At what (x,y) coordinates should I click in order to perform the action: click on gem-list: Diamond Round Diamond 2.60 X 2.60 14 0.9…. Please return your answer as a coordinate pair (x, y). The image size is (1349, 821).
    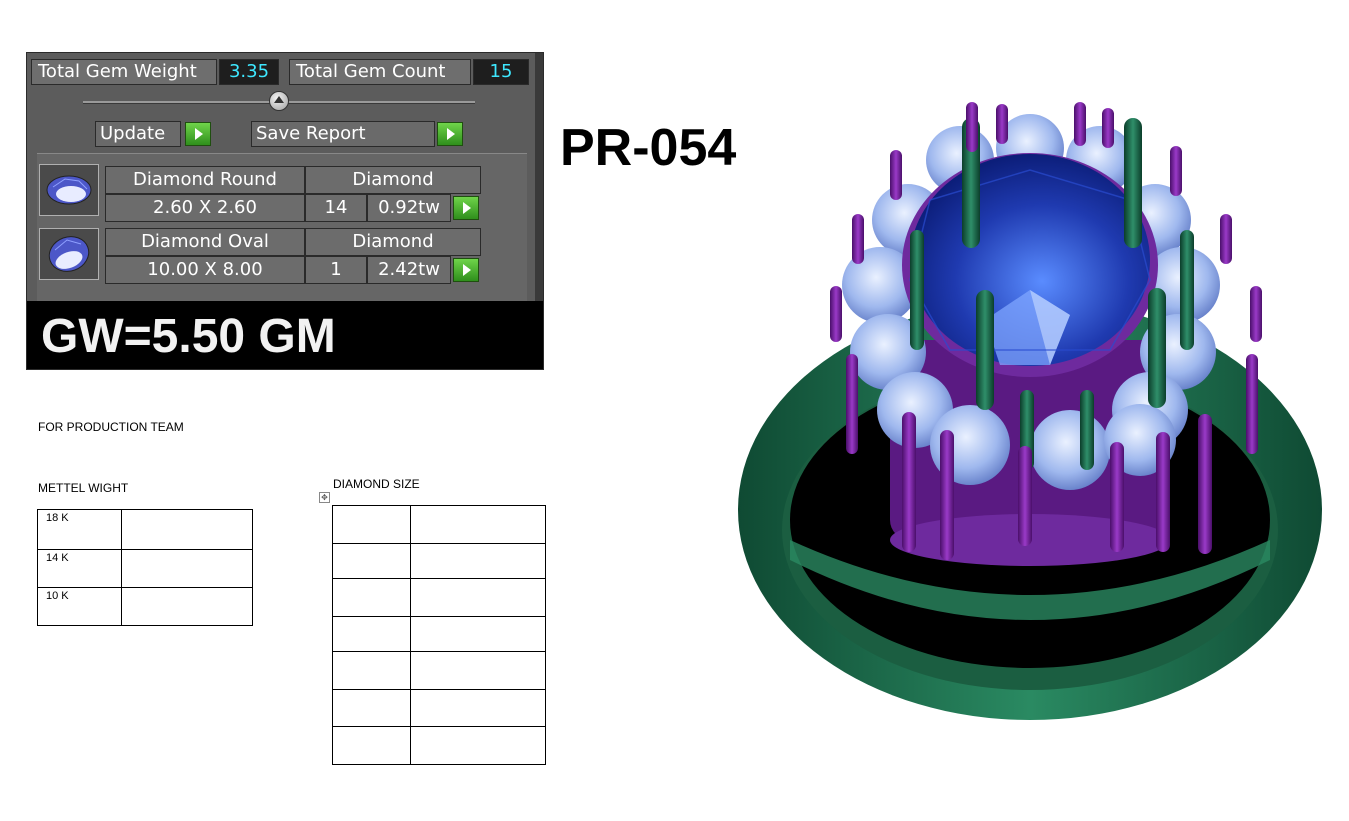
    Looking at the image, I should click on (282, 228).